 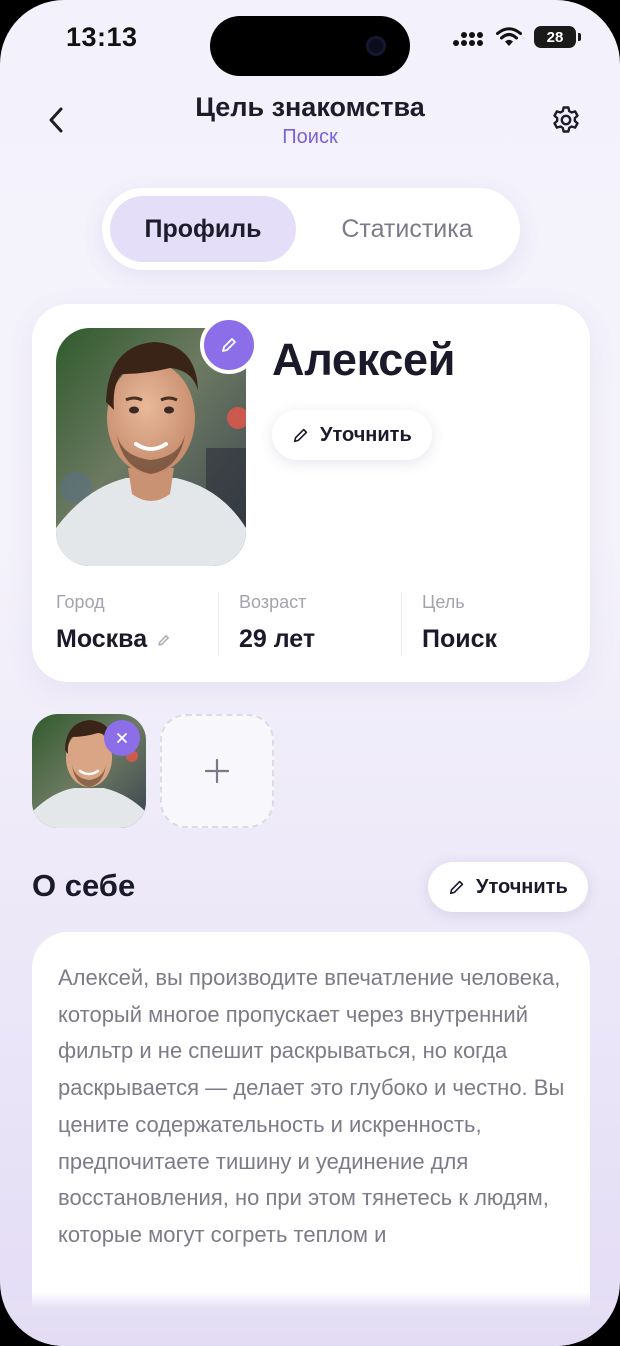 What do you see at coordinates (364, 359) in the screenshot?
I see `profile-name: Алексей` at bounding box center [364, 359].